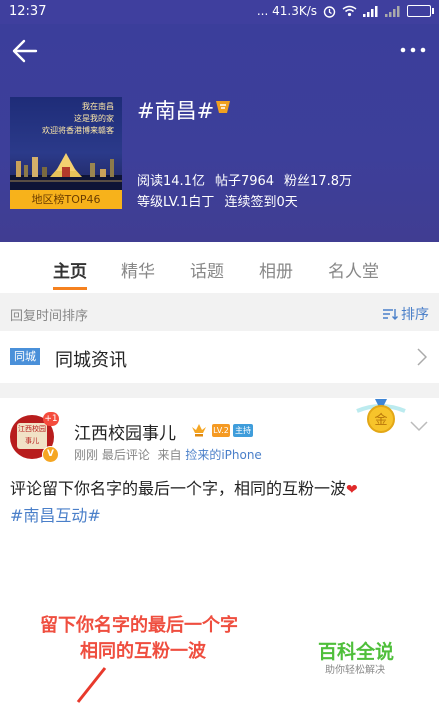  I want to click on heart-icon: ❤, so click(352, 490).